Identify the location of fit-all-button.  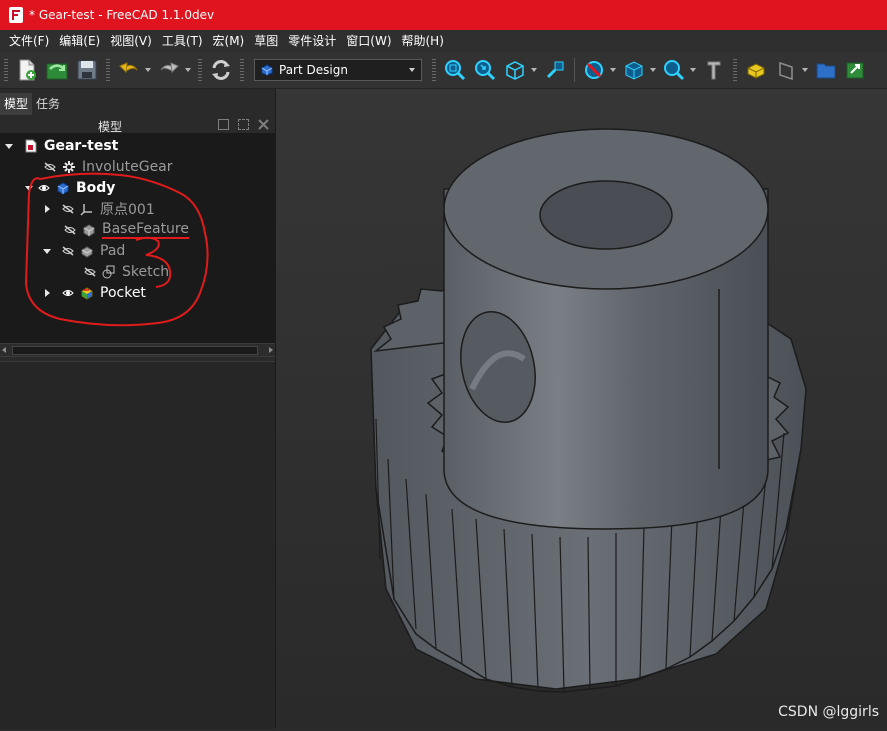
(455, 70).